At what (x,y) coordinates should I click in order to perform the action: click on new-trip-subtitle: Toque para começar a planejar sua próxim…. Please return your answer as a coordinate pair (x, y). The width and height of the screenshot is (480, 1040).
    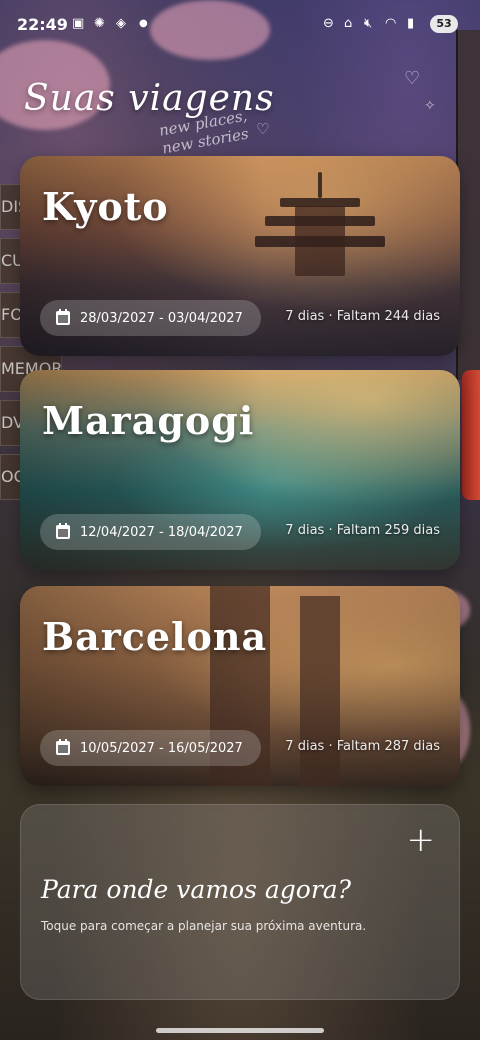
    Looking at the image, I should click on (204, 926).